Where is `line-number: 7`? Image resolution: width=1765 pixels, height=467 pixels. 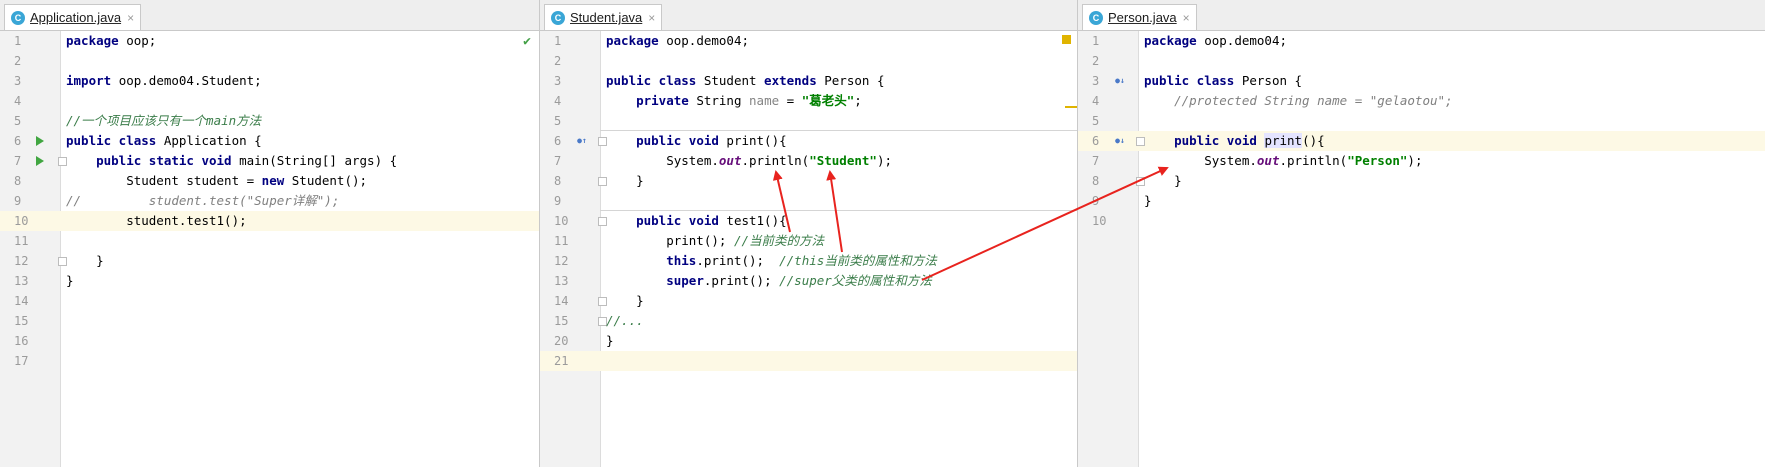
line-number: 7 is located at coordinates (1107, 161).